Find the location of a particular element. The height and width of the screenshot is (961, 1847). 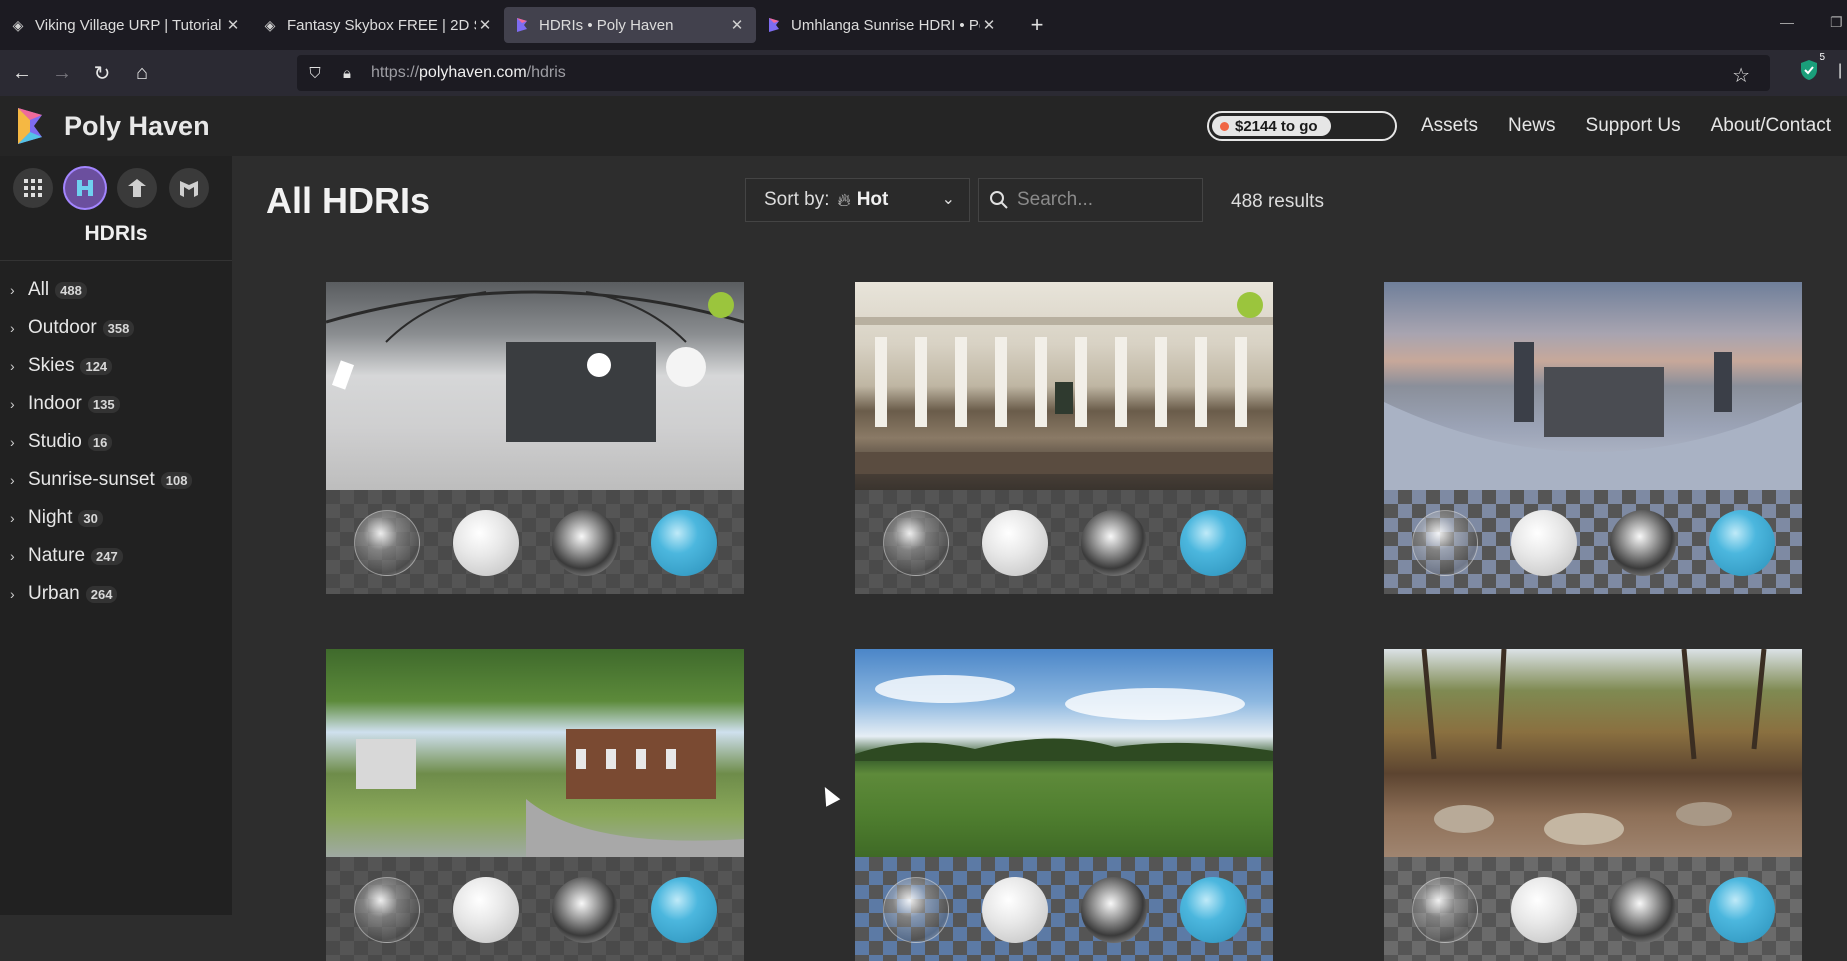

page-title: All HDRIs is located at coordinates (348, 200).